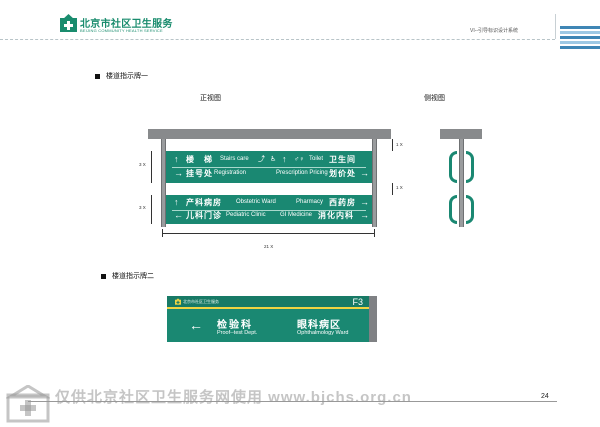 This screenshot has height=427, width=600. I want to click on side-ceiling-beam, so click(461, 134).